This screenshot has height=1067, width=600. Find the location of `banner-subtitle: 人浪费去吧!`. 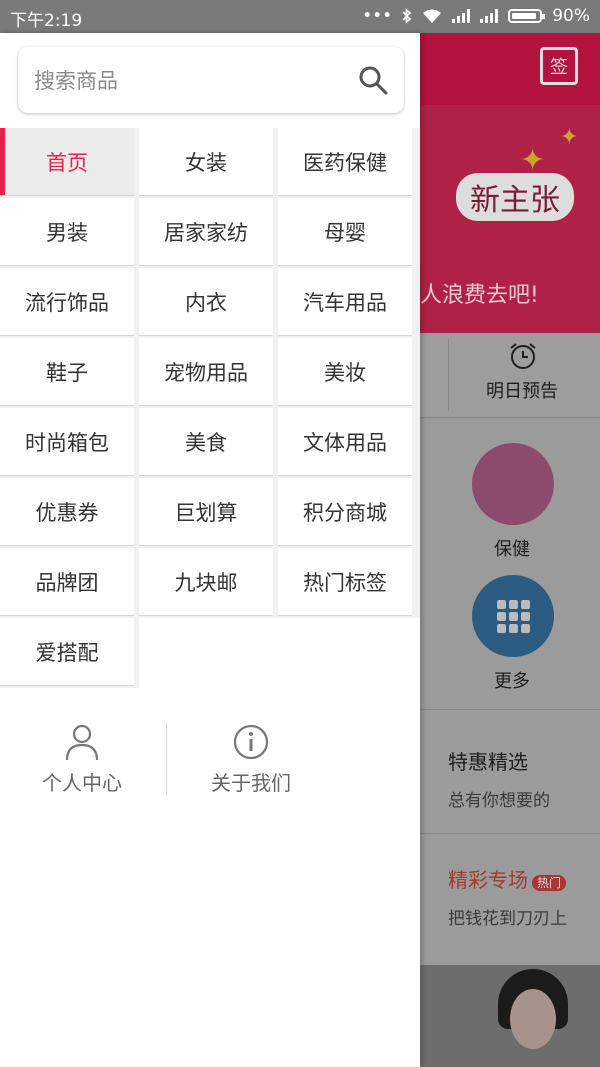

banner-subtitle: 人浪费去吧! is located at coordinates (479, 295).